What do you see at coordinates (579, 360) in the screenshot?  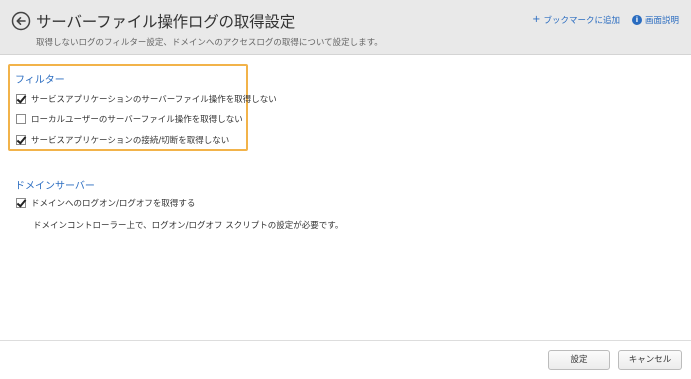 I see `save-button: 設定` at bounding box center [579, 360].